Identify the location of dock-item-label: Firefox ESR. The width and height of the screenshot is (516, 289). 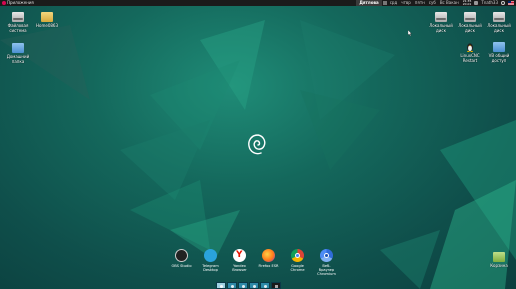
(268, 265).